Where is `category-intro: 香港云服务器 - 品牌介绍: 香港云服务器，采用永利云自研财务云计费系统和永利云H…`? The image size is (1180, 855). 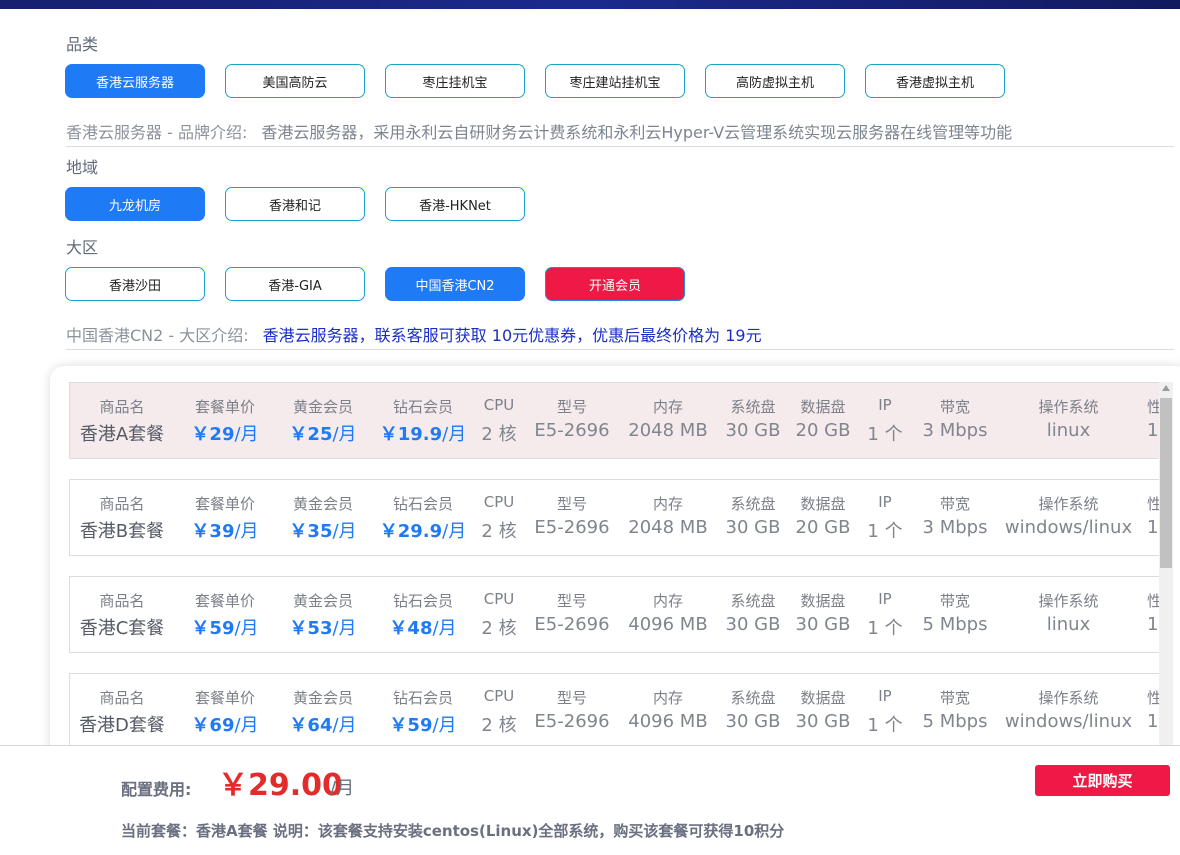
category-intro: 香港云服务器 - 品牌介绍: 香港云服务器，采用永利云自研财务云计费系统和永利云H… is located at coordinates (620, 133).